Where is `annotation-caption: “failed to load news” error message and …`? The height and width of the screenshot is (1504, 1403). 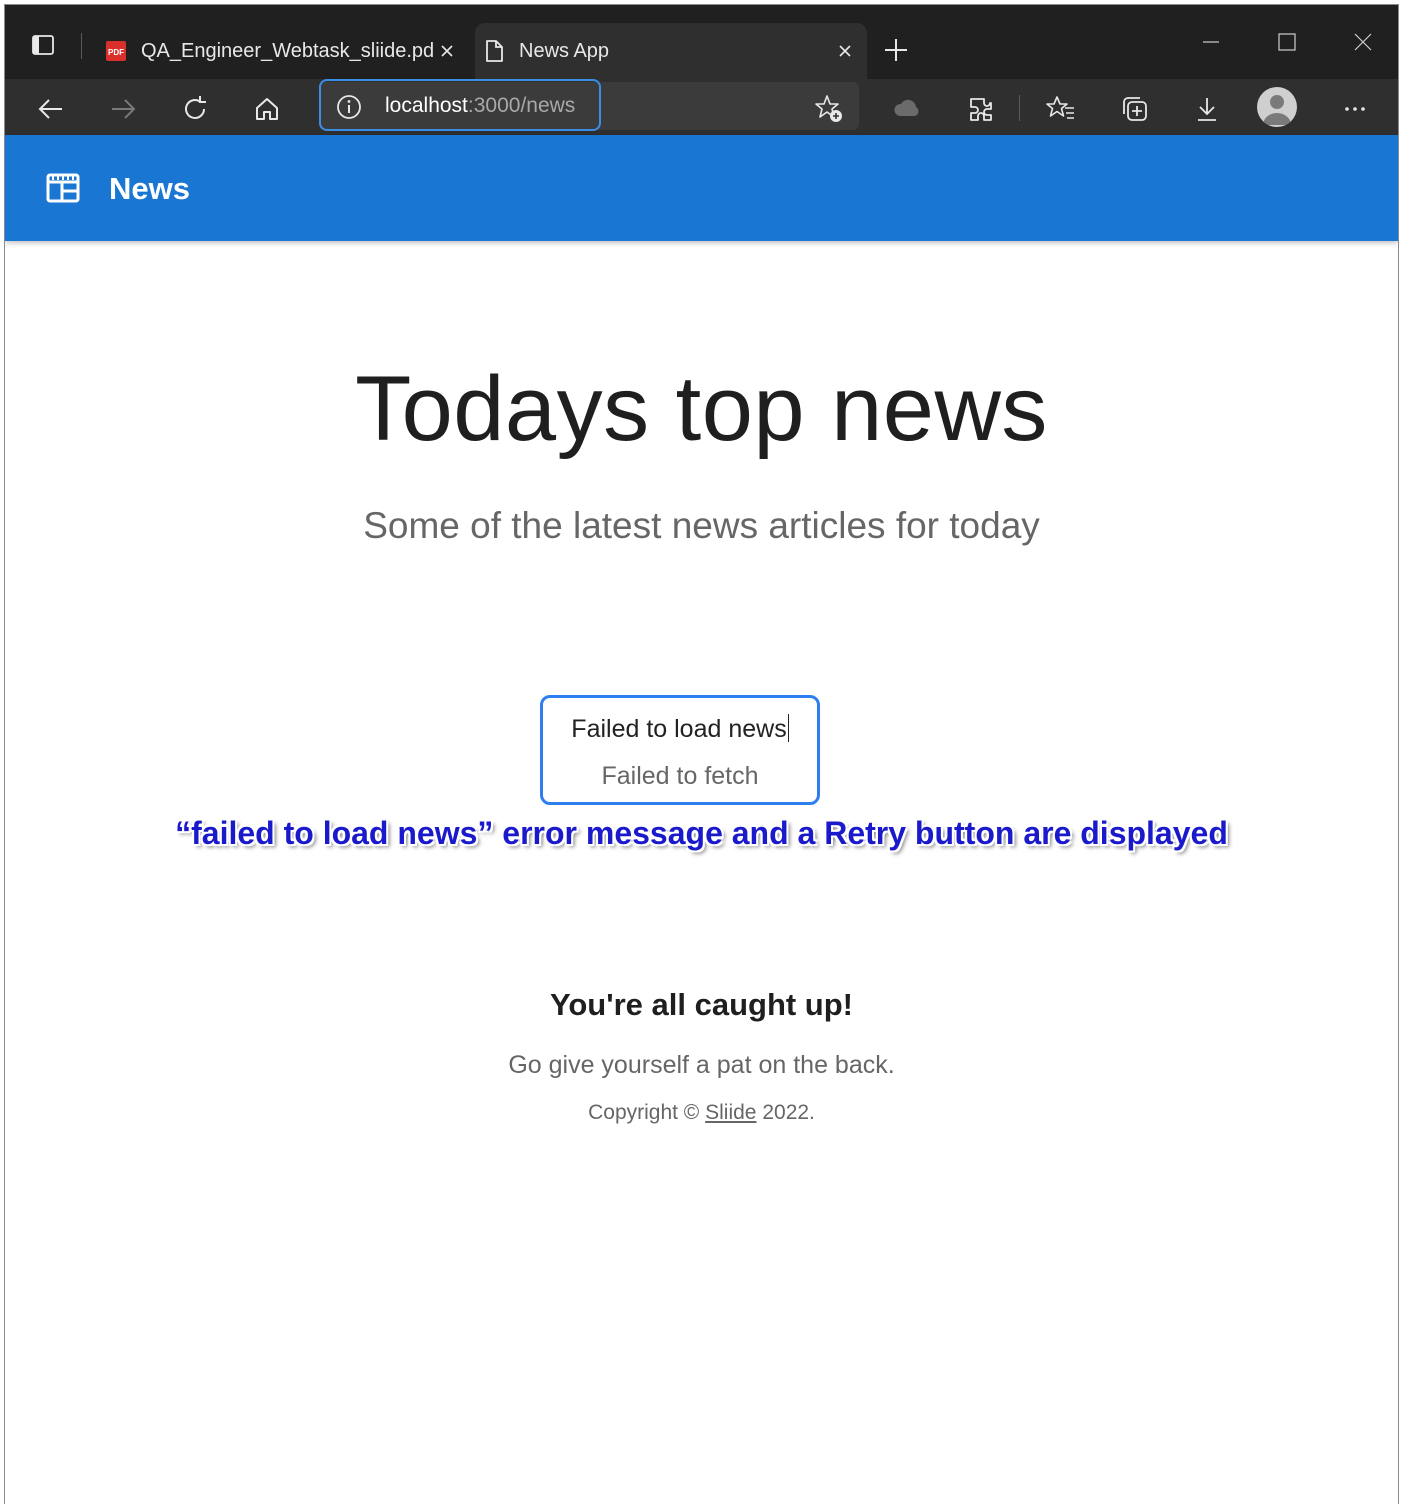
annotation-caption: “failed to load news” error message and … is located at coordinates (701, 833).